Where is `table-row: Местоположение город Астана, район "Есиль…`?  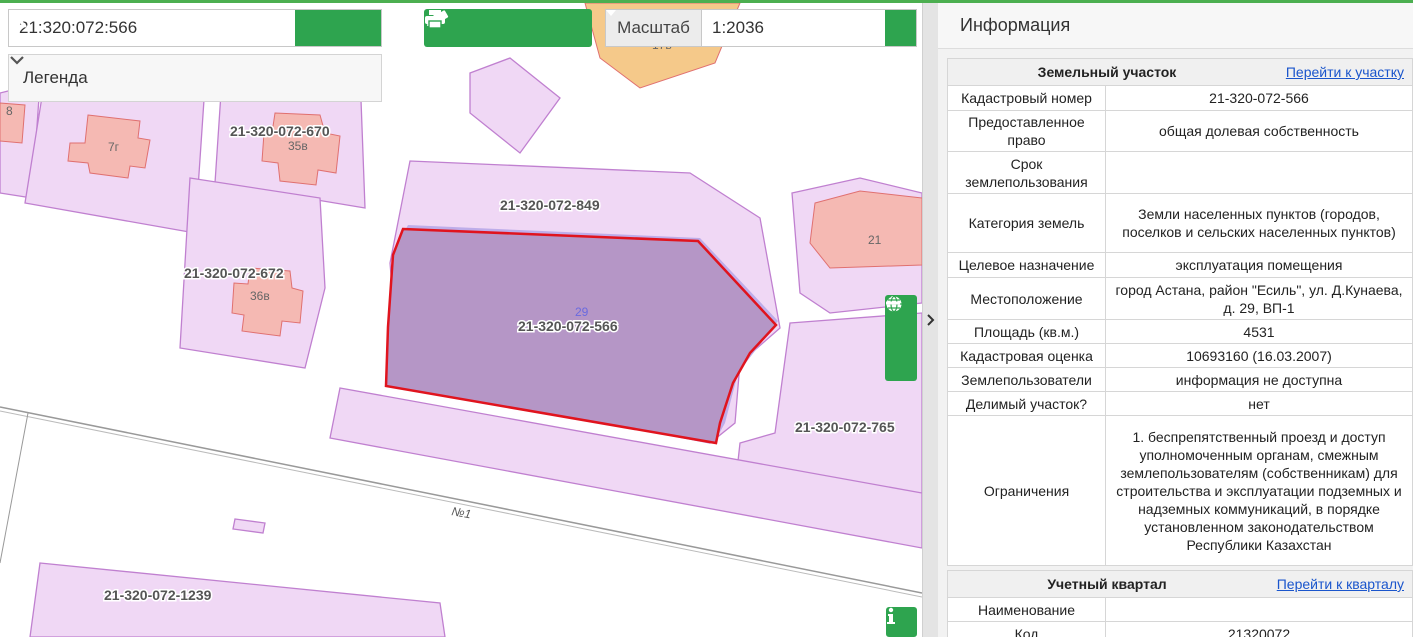
table-row: Местоположение город Астана, район "Есиль… is located at coordinates (1180, 298).